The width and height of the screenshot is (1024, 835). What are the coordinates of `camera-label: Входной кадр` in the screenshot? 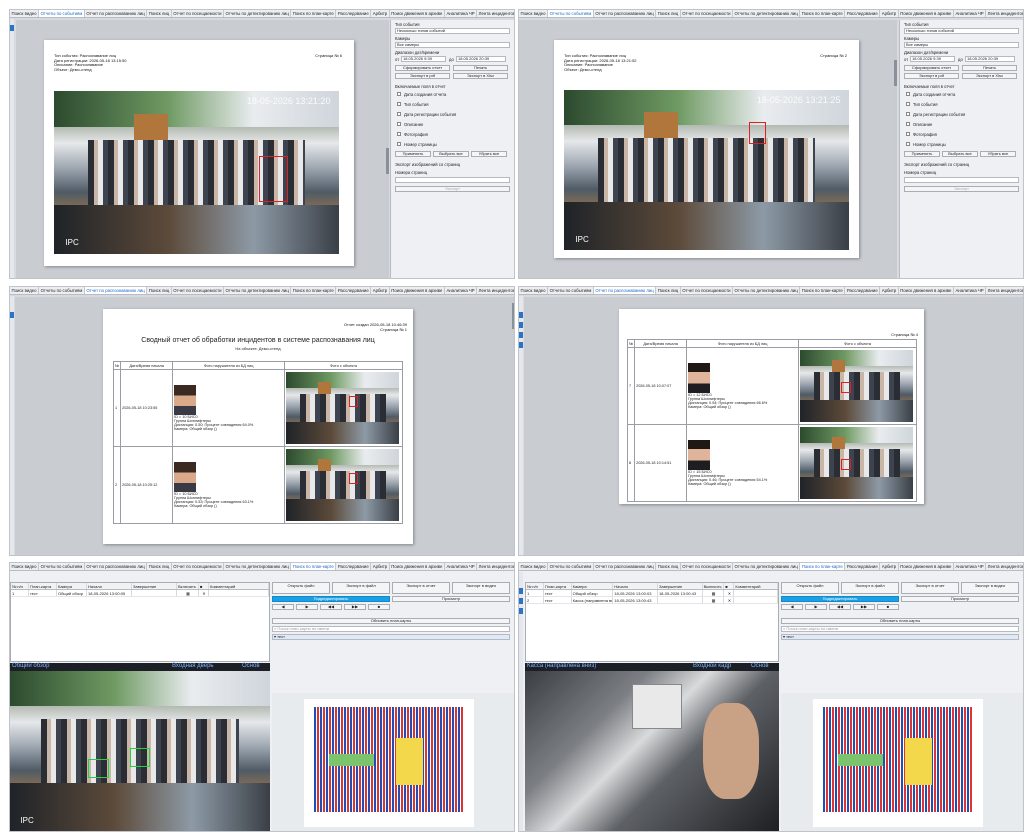 It's located at (712, 666).